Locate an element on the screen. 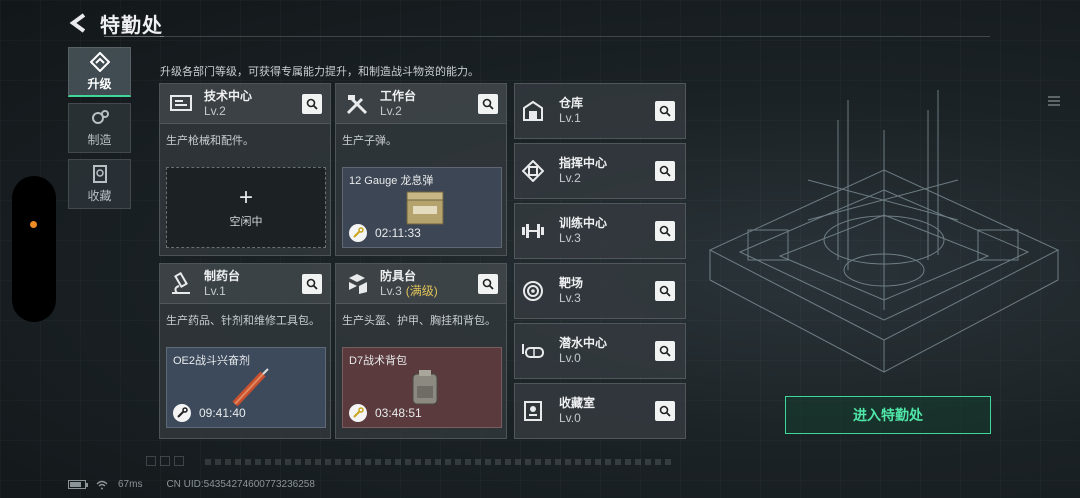 The width and height of the screenshot is (1080, 498). right-edge-decoration is located at coordinates (1054, 101).